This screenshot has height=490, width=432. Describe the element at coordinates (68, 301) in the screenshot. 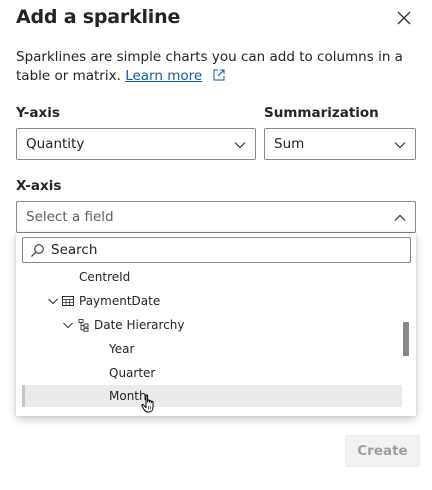

I see `table-icon` at that location.